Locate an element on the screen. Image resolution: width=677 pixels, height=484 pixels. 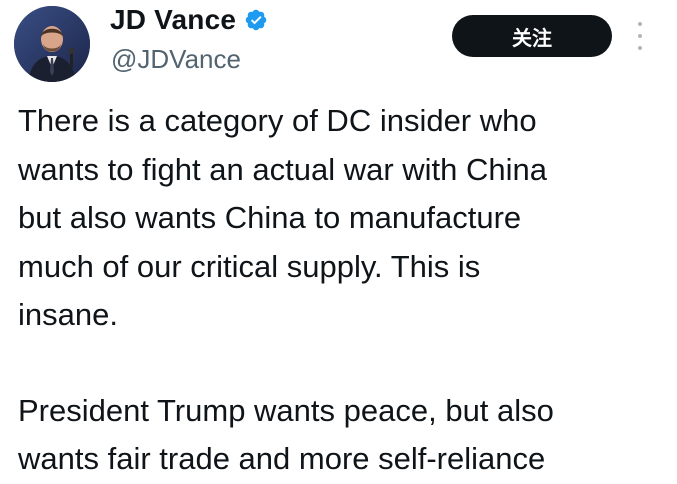
author-handle: @JDVance is located at coordinates (176, 59).